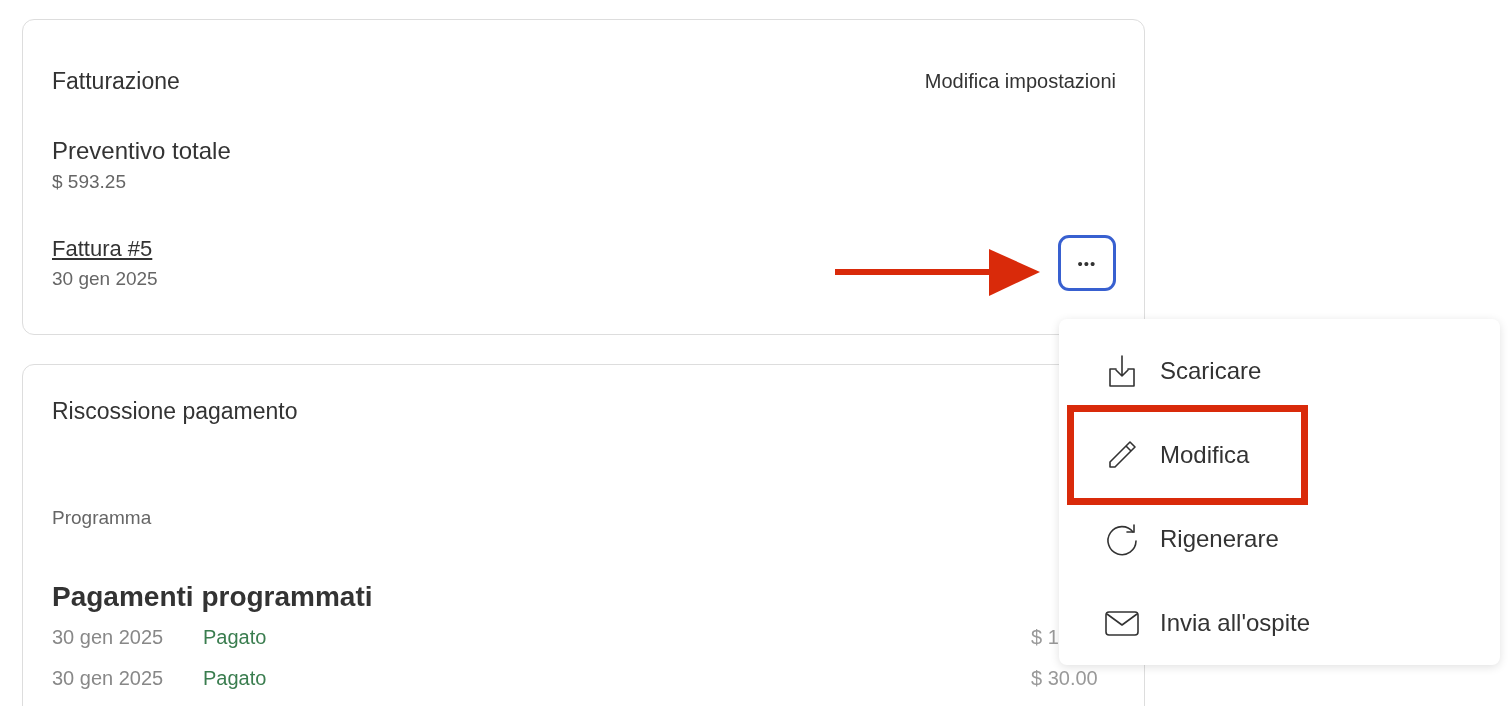  I want to click on invoice-link: Fattura #5, so click(105, 249).